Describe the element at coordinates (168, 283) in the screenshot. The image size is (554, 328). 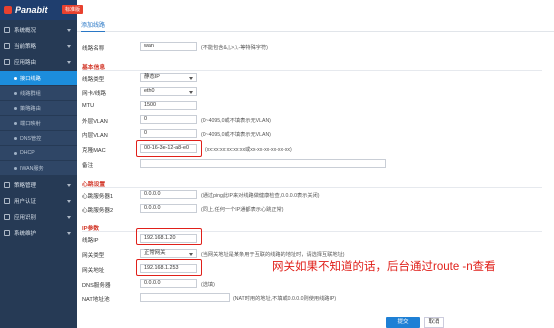
I see `dns-input: 0.0.0.0` at that location.